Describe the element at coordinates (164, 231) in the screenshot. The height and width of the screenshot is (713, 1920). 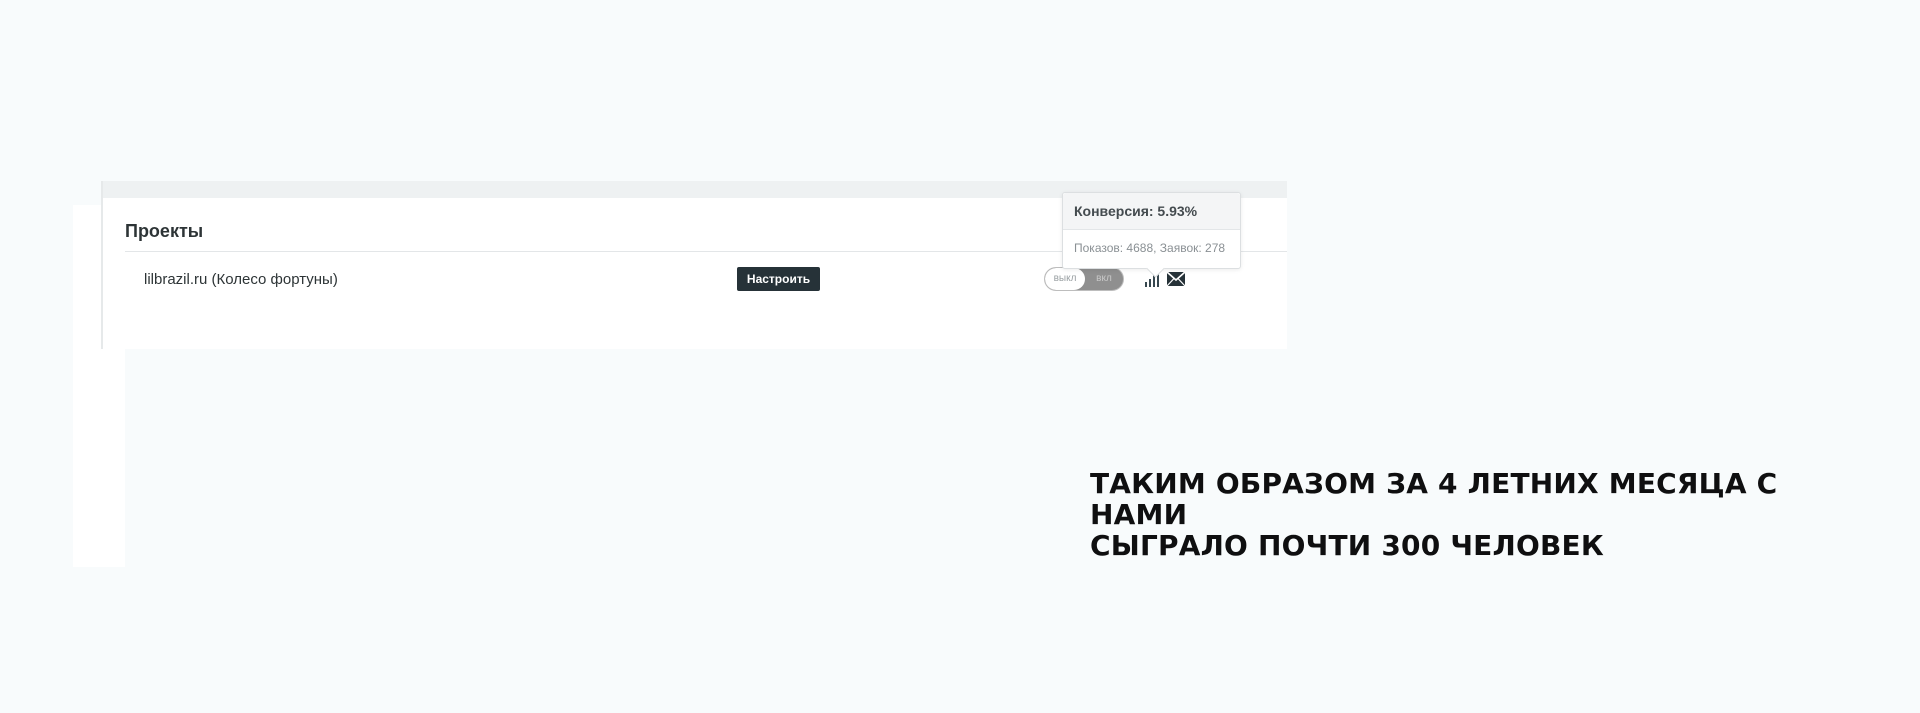
I see `panel-title: Проекты` at that location.